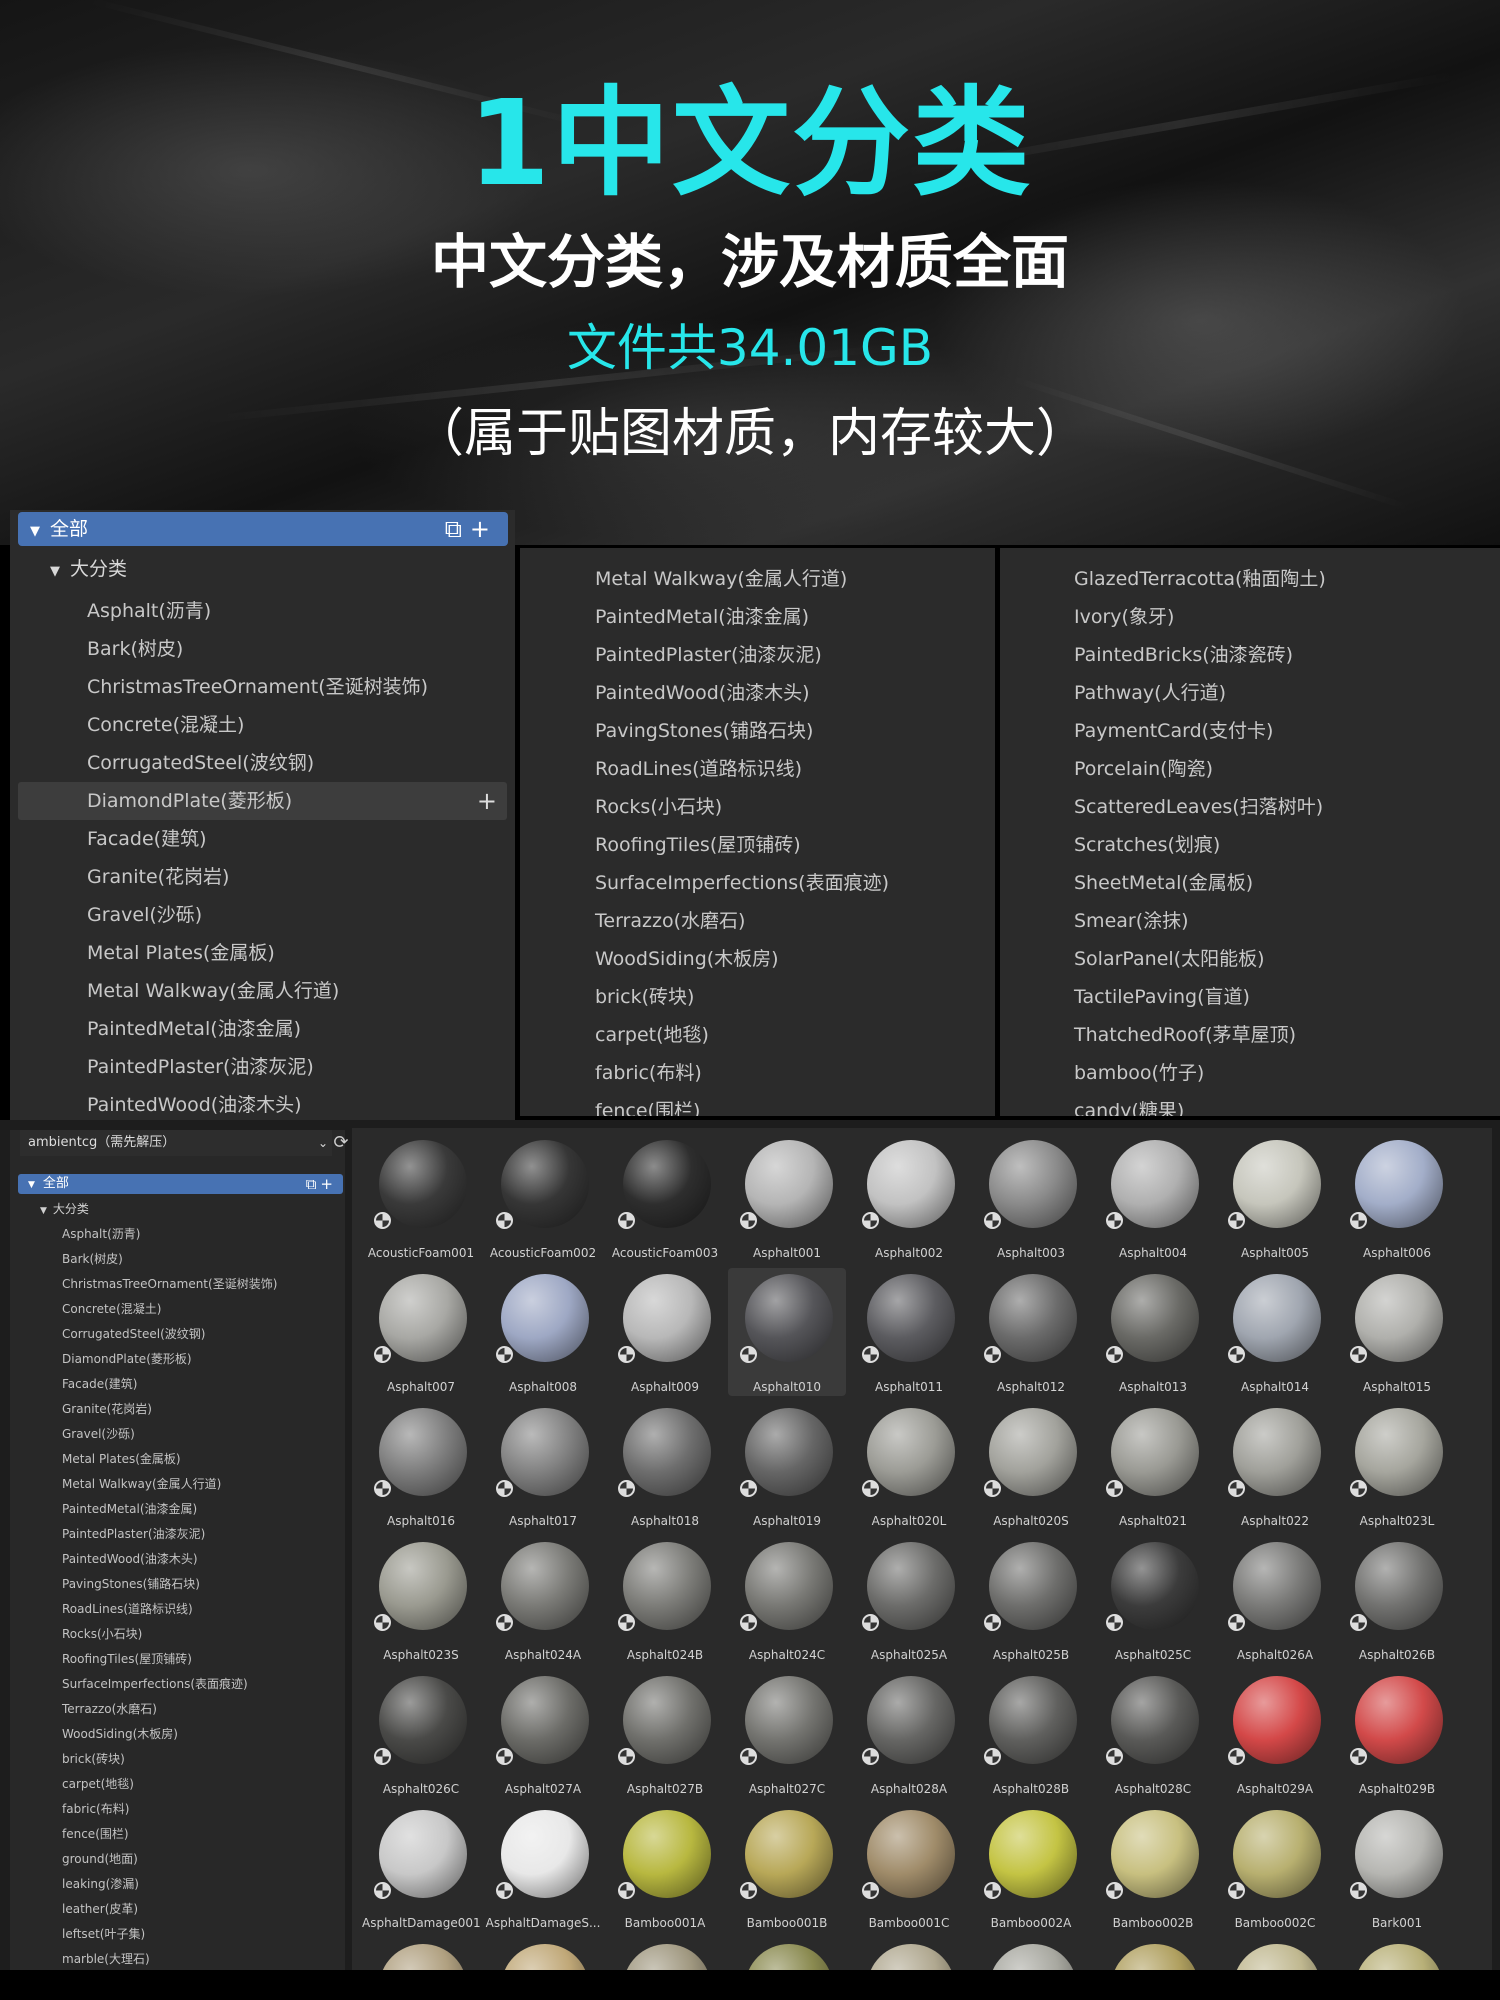  What do you see at coordinates (909, 1466) in the screenshot?
I see `asset-tile: Asphalt020L` at bounding box center [909, 1466].